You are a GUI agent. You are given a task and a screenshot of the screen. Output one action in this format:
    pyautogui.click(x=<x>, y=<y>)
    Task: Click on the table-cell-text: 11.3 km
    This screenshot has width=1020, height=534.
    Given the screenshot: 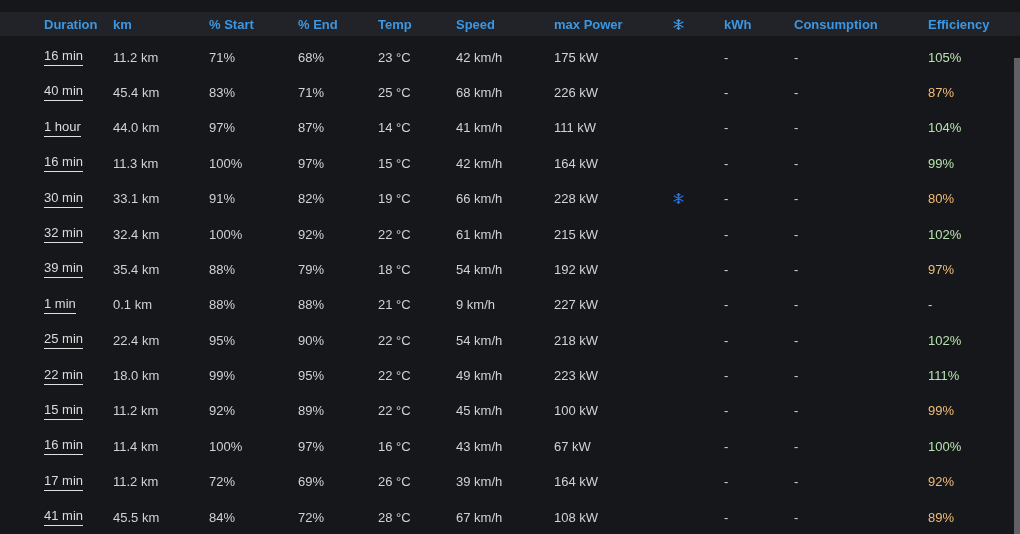 What is the action you would take?
    pyautogui.click(x=136, y=163)
    